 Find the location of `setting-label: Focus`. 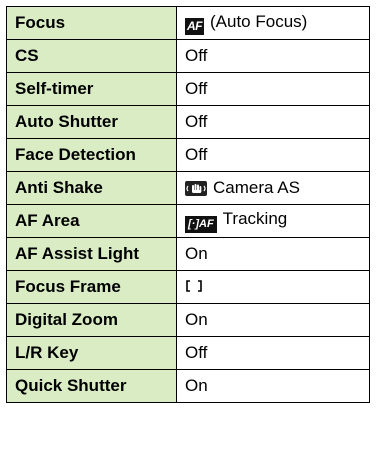

setting-label: Focus is located at coordinates (91, 23).